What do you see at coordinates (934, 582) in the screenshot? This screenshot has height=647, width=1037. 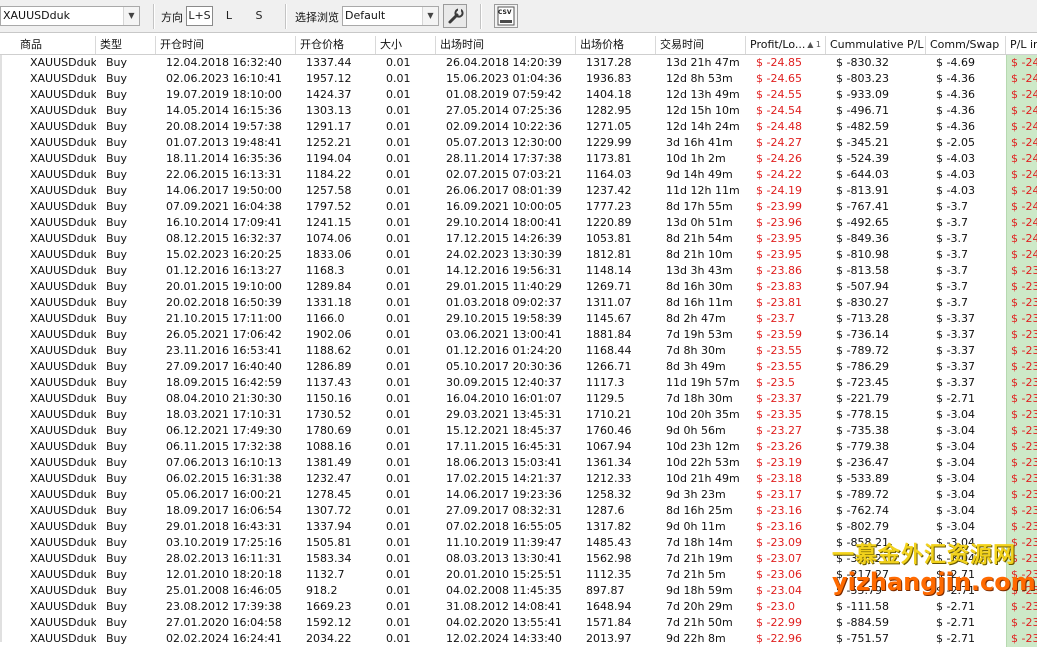 I see `watermark-url: yizhangjin.com` at bounding box center [934, 582].